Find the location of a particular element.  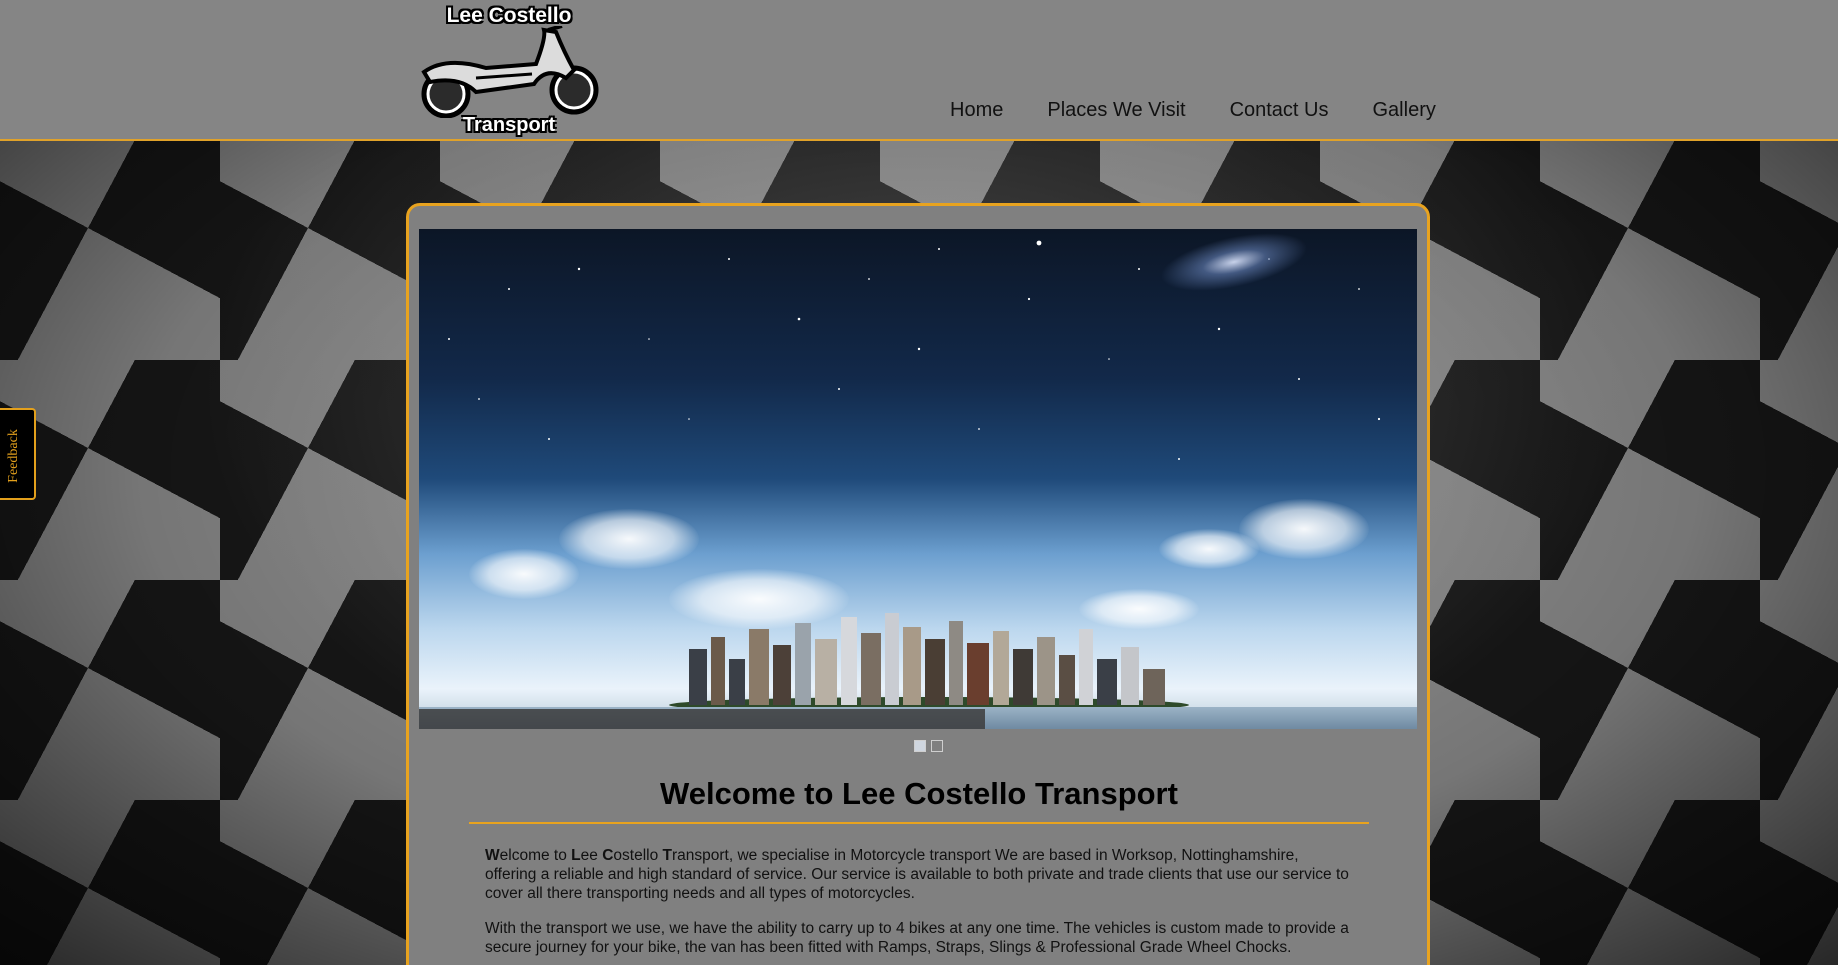

motorcycle-logo-icon is located at coordinates (510, 72).